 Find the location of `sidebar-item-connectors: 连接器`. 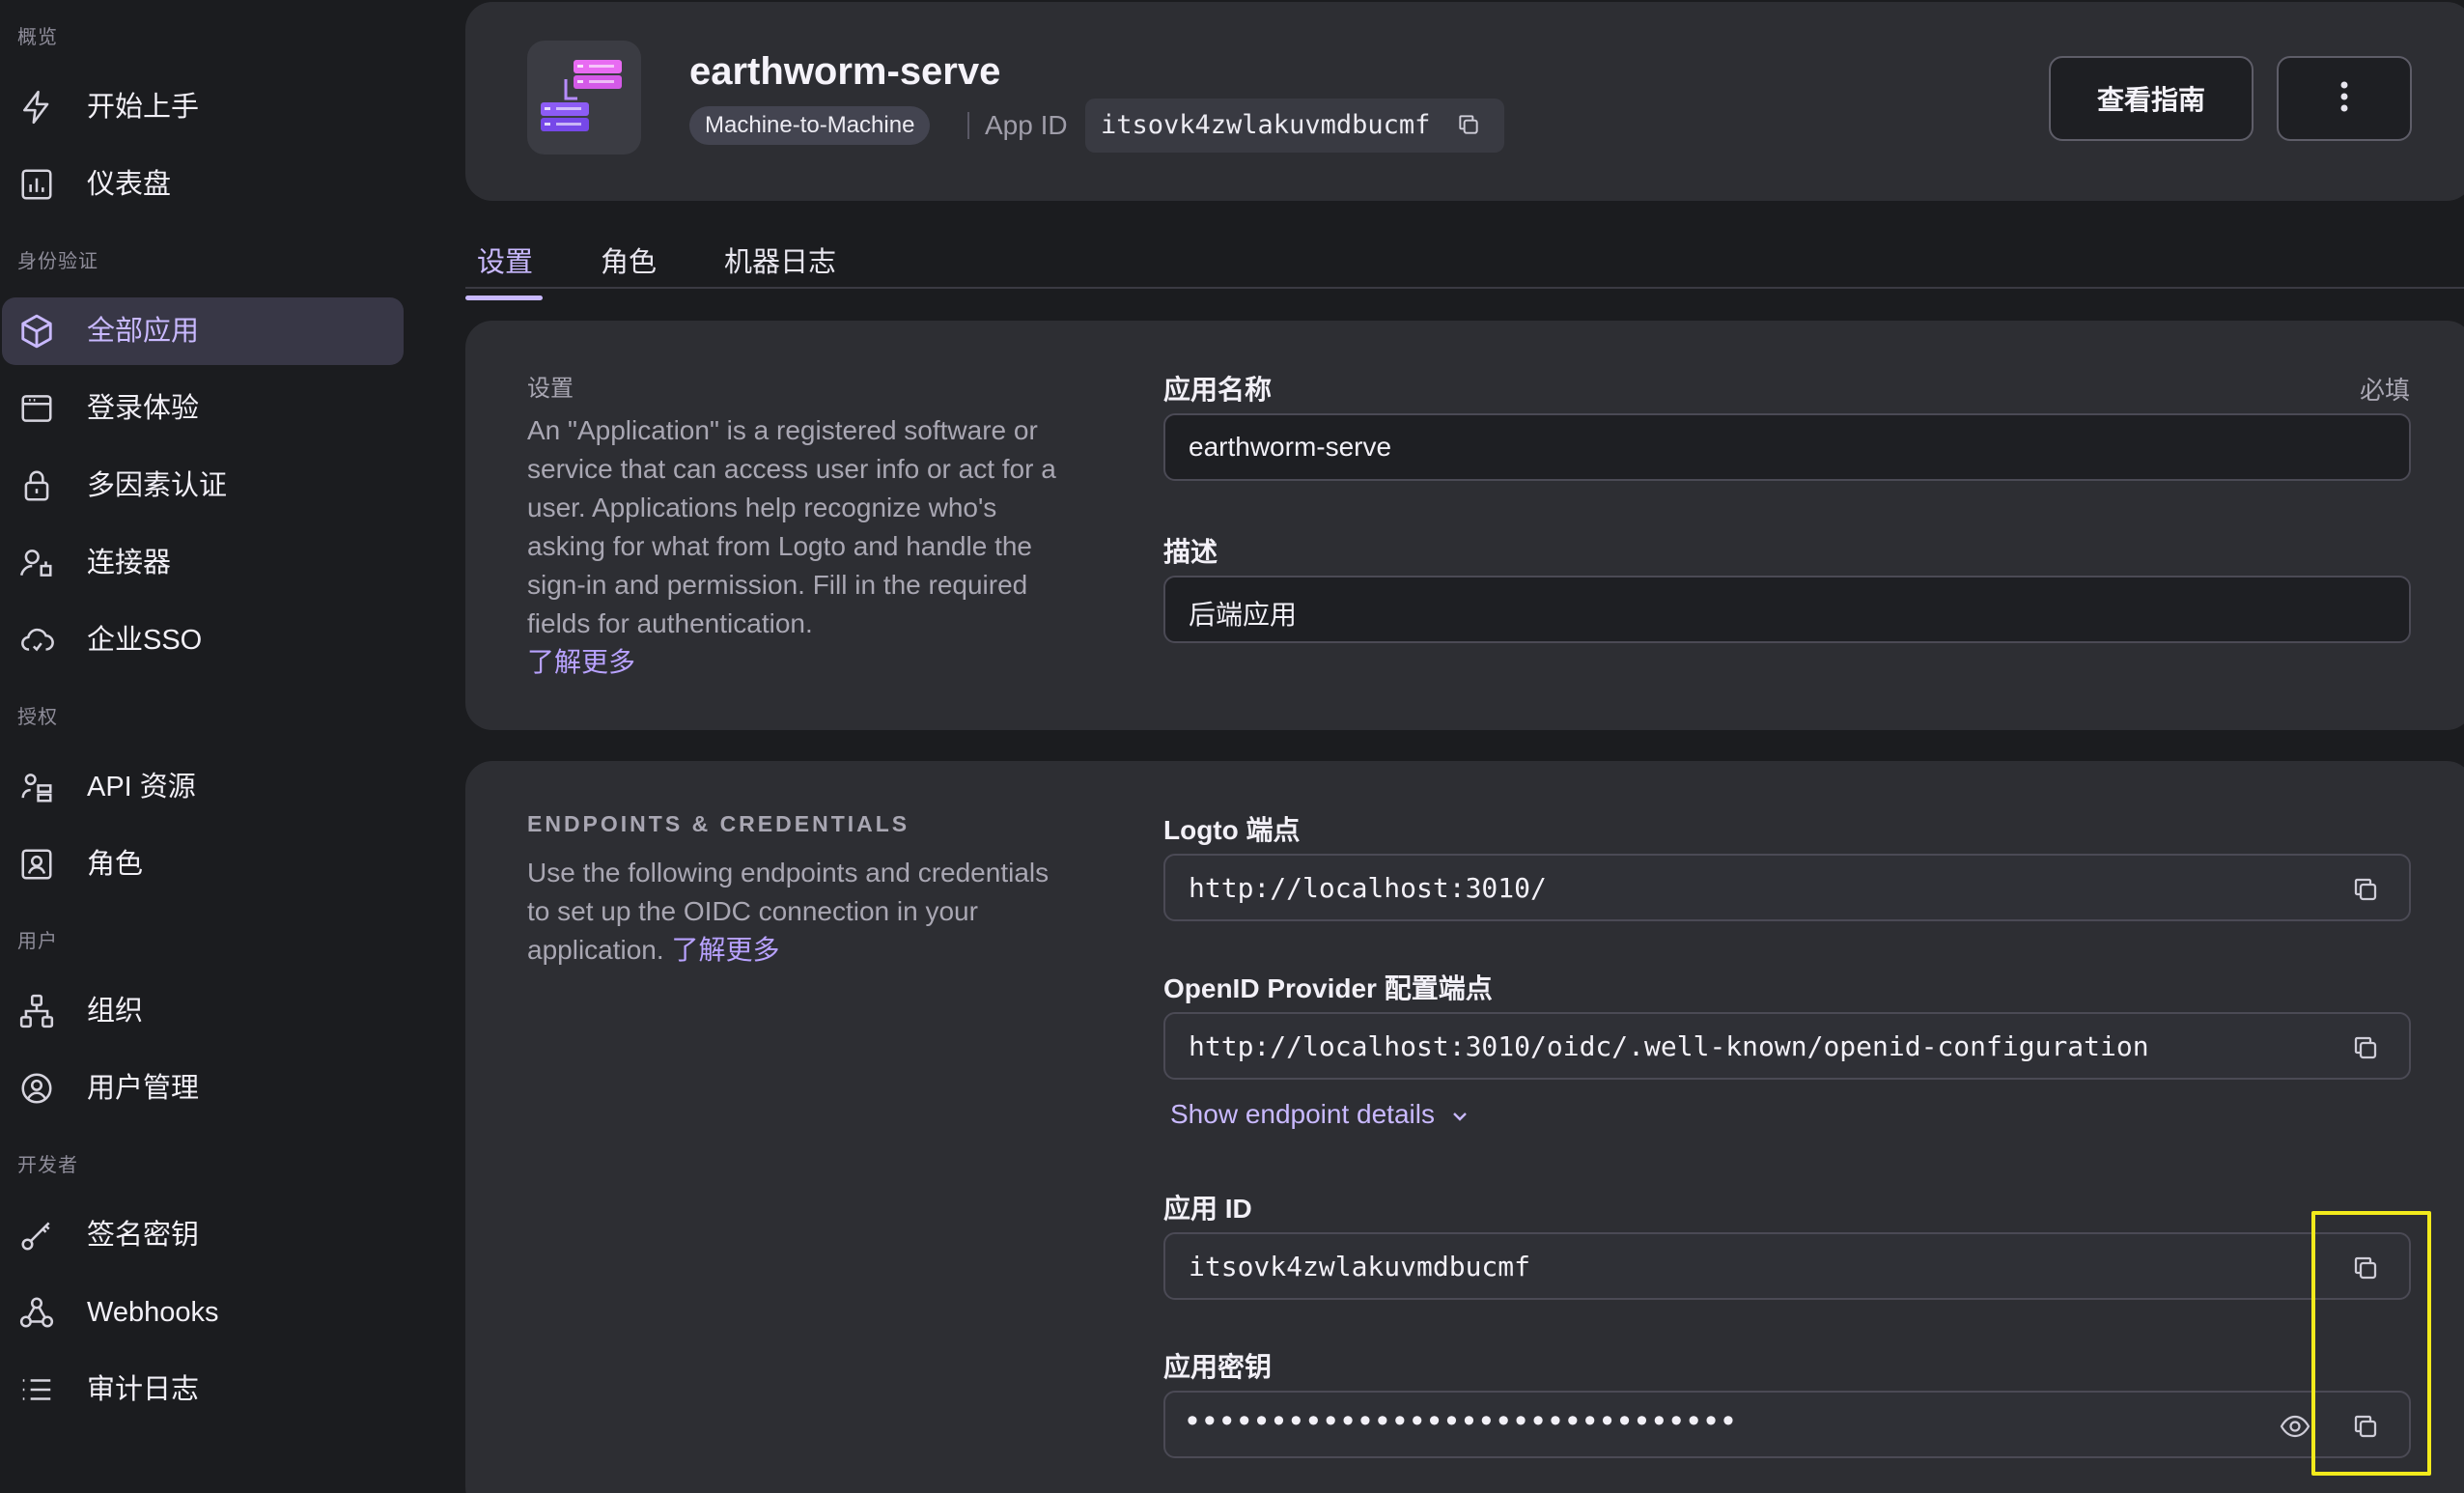

sidebar-item-connectors: 连接器 is located at coordinates (203, 563).